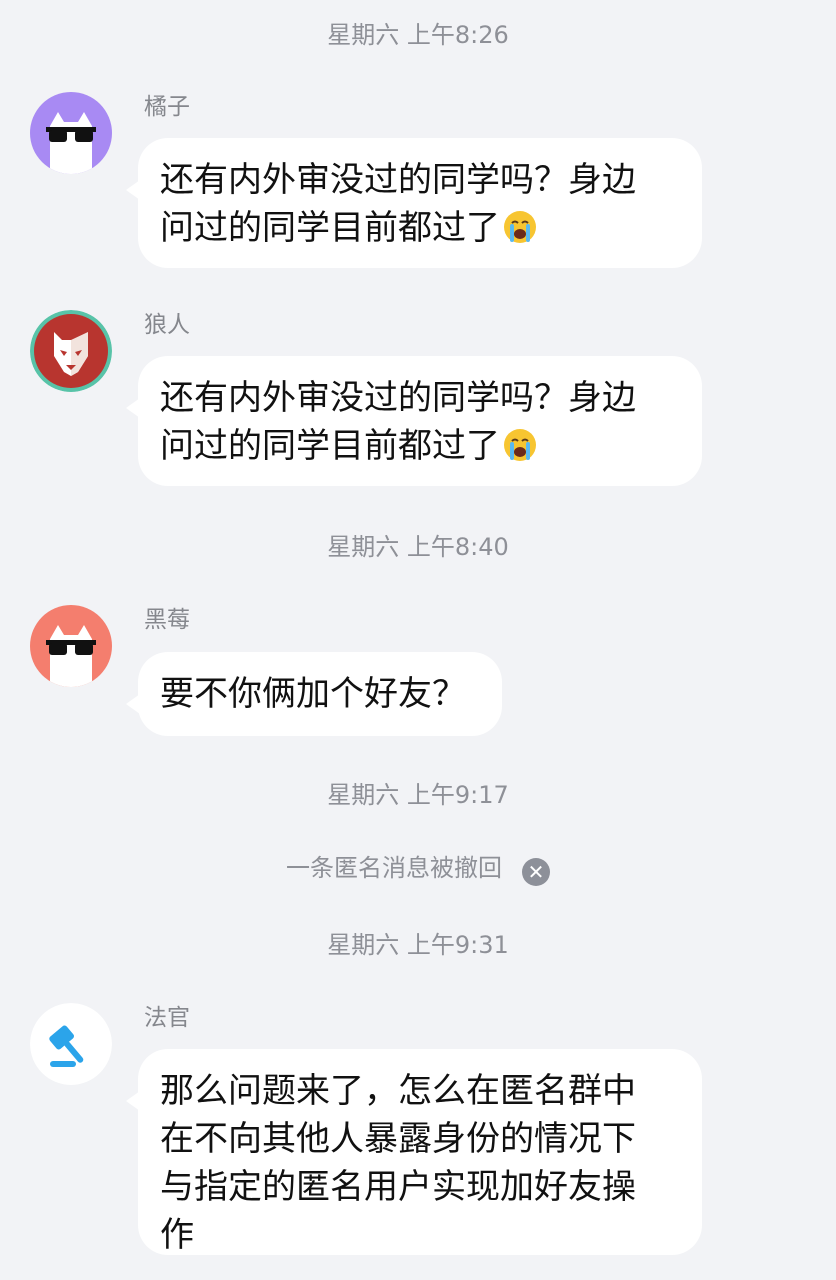 The height and width of the screenshot is (1280, 836). What do you see at coordinates (167, 107) in the screenshot?
I see `sender-name: 橘子` at bounding box center [167, 107].